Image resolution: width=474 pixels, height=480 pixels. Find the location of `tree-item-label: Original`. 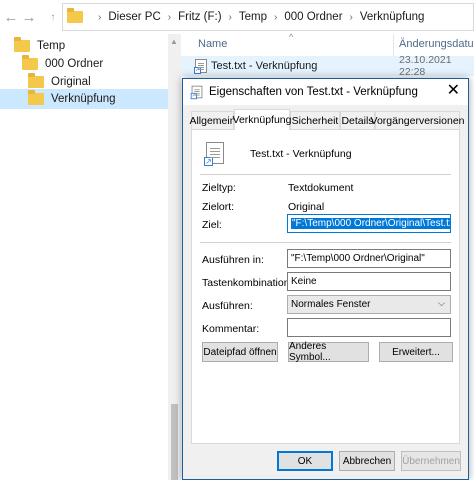

tree-item-label: Original is located at coordinates (71, 82).